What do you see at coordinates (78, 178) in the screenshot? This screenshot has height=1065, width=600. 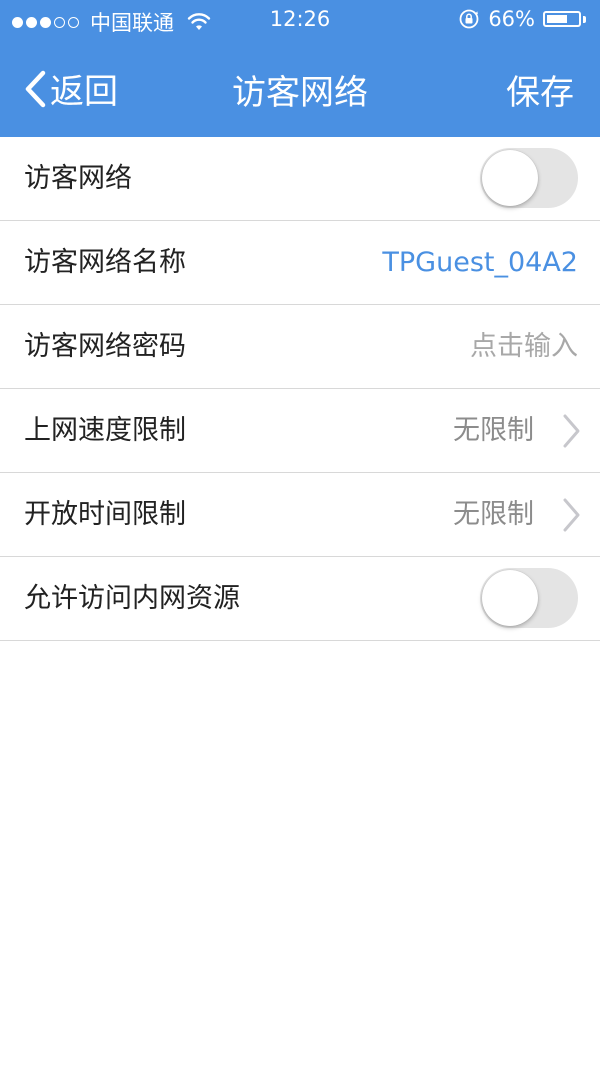 I see `guest-network-label: 访客网络` at bounding box center [78, 178].